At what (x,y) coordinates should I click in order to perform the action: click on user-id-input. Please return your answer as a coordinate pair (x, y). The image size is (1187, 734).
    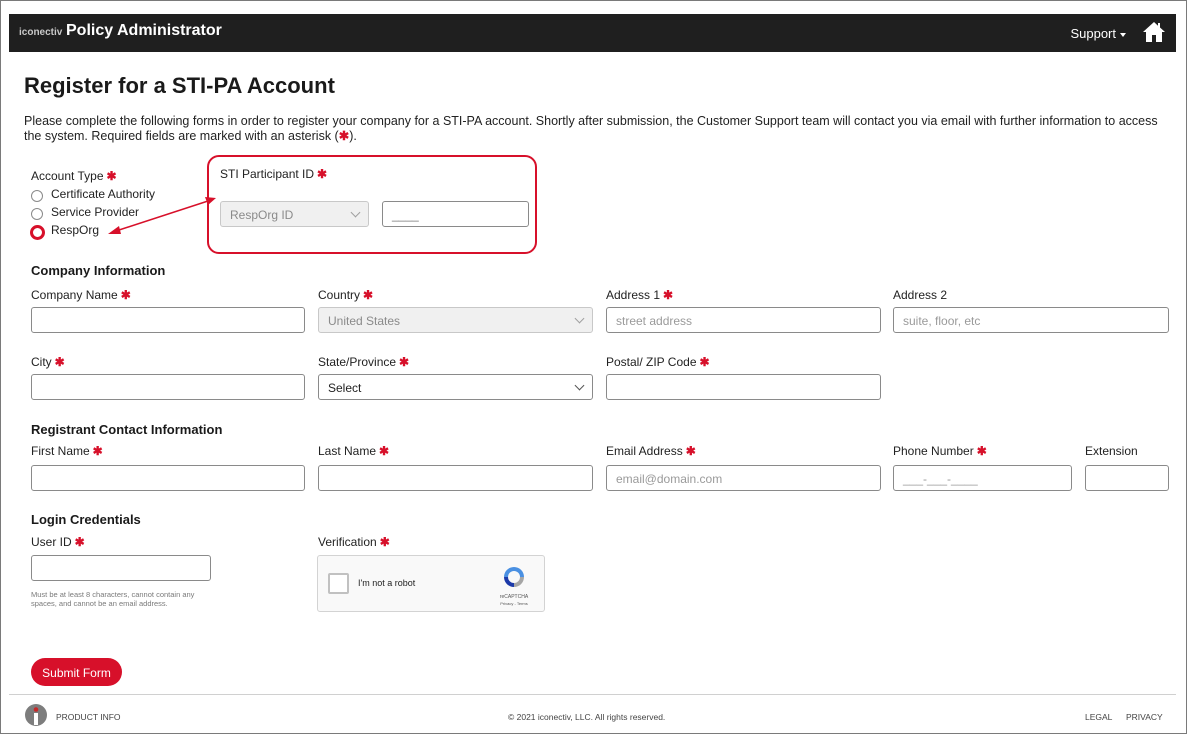
    Looking at the image, I should click on (121, 568).